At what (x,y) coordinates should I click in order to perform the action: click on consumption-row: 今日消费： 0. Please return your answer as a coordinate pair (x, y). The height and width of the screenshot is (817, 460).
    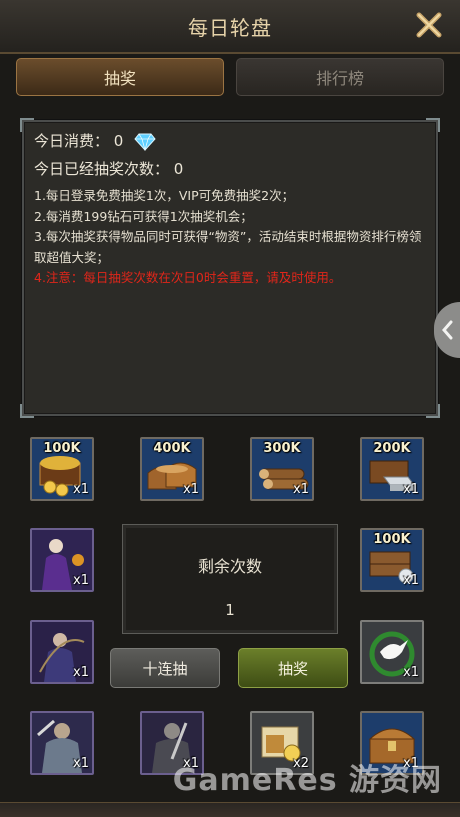
    Looking at the image, I should click on (95, 140).